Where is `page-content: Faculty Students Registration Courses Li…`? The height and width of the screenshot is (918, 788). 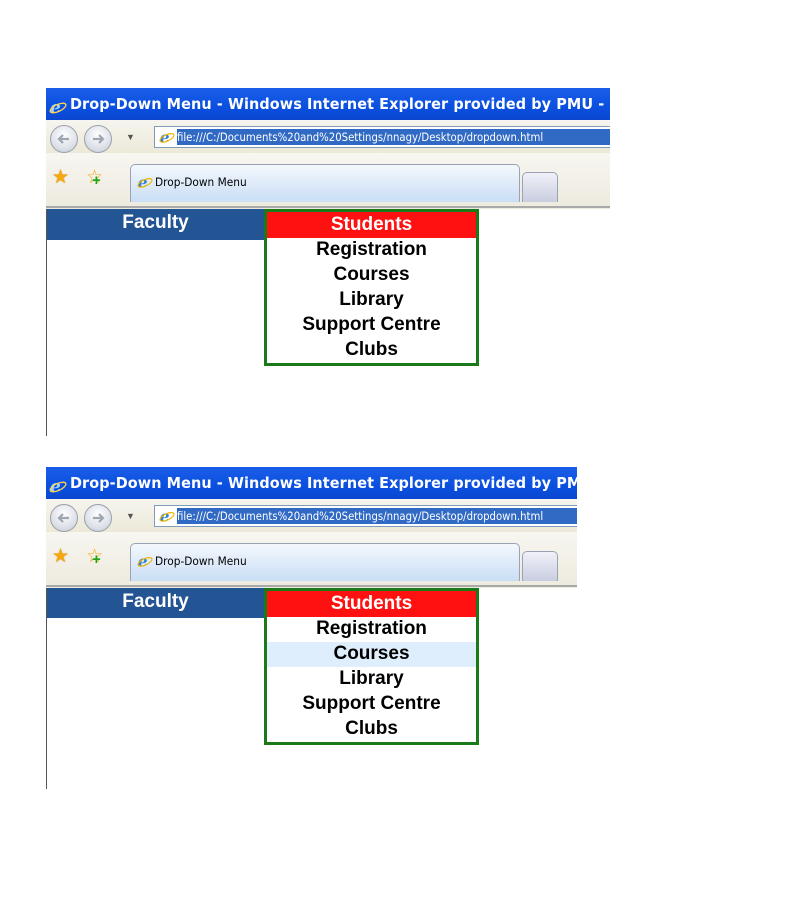
page-content: Faculty Students Registration Courses Li… is located at coordinates (311, 688).